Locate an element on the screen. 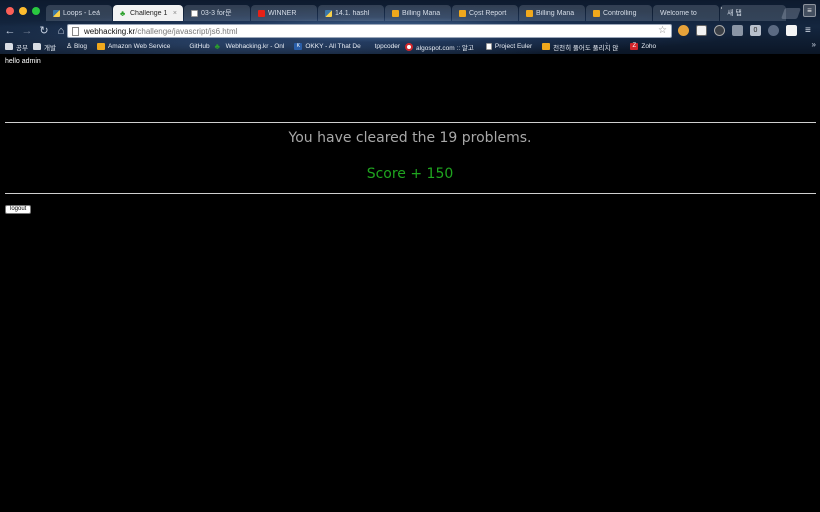 This screenshot has height=512, width=820. bookmark-label: 개발 is located at coordinates (49, 48).